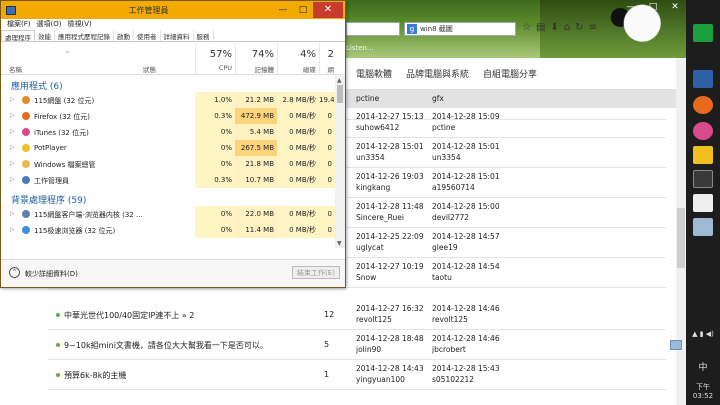  Describe the element at coordinates (703, 79) in the screenshot. I see `explorer-icon` at that location.